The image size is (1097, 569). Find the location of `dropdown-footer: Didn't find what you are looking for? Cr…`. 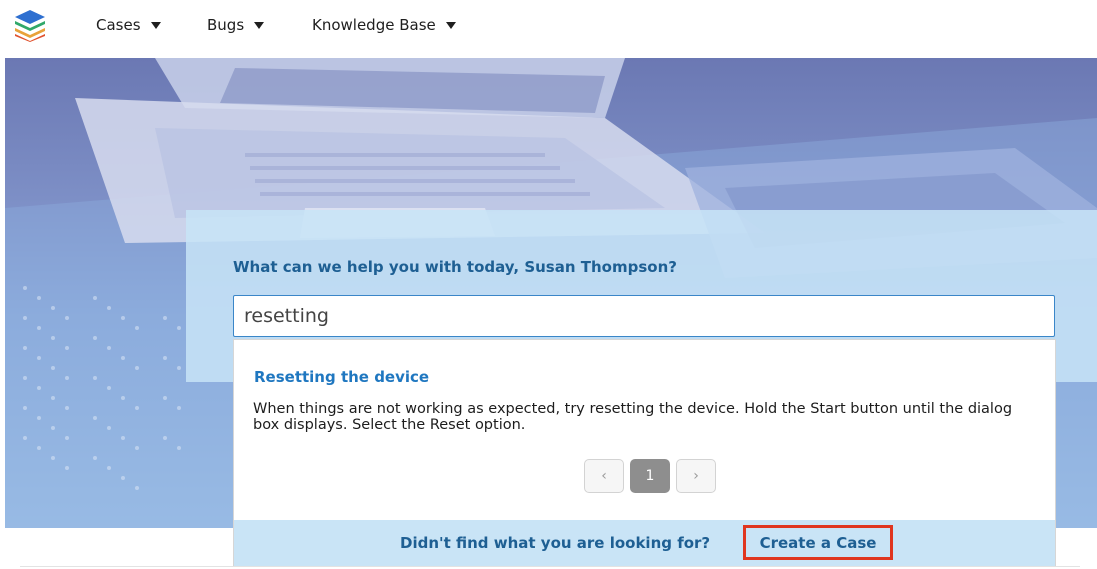

dropdown-footer: Didn't find what you are looking for? Cr… is located at coordinates (644, 543).